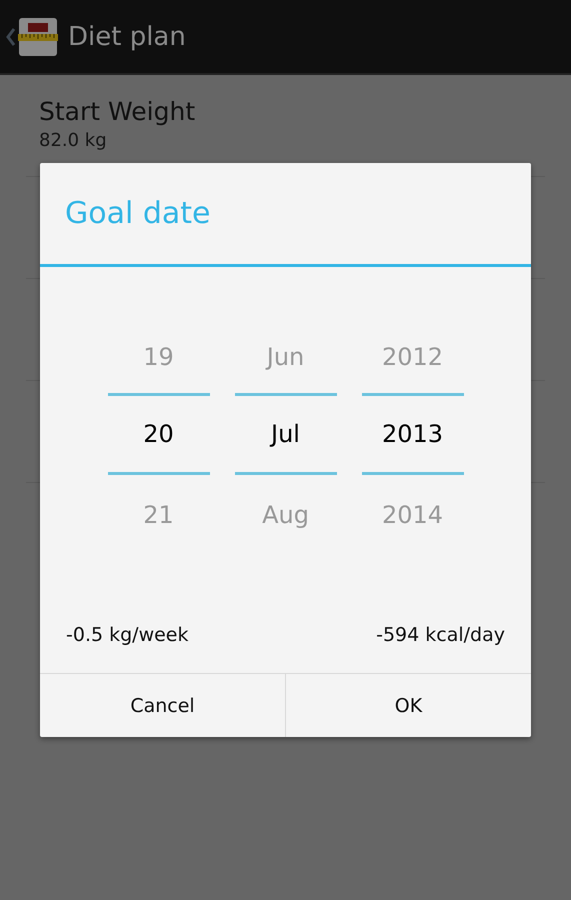 Image resolution: width=571 pixels, height=900 pixels. Describe the element at coordinates (38, 36) in the screenshot. I see `scale-tape-icon` at that location.